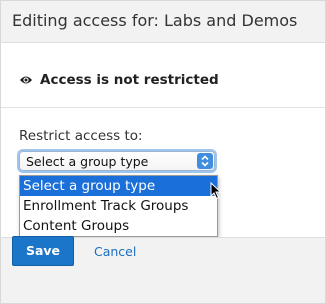 This screenshot has width=326, height=304. I want to click on dialog-header: Editing access for: Labs and Demos, so click(163, 22).